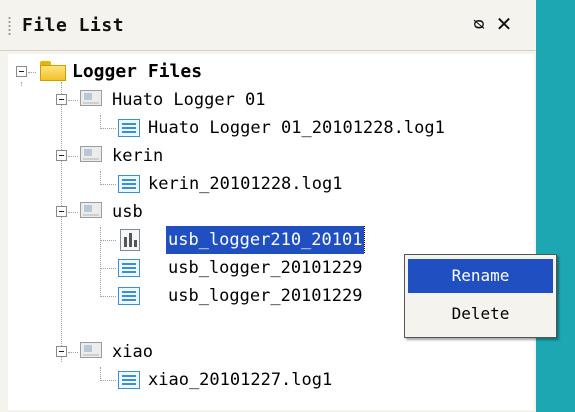 This screenshot has height=412, width=575. Describe the element at coordinates (266, 240) in the screenshot. I see `tree-node-label: usb_logger210_20101` at that location.